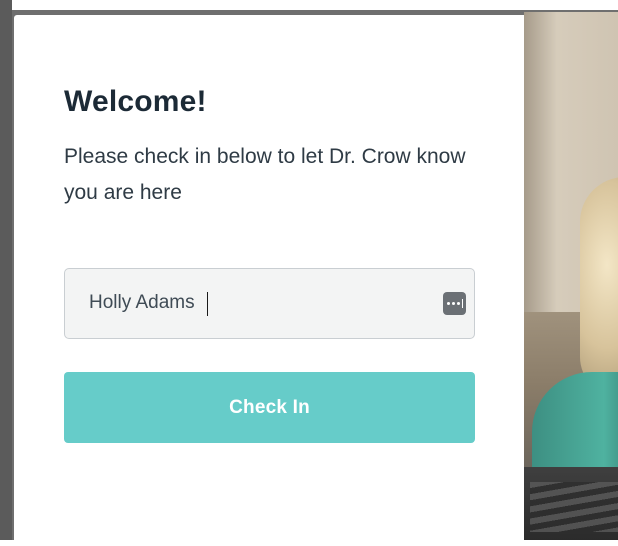 This screenshot has width=618, height=546. I want to click on name-field-container, so click(269, 303).